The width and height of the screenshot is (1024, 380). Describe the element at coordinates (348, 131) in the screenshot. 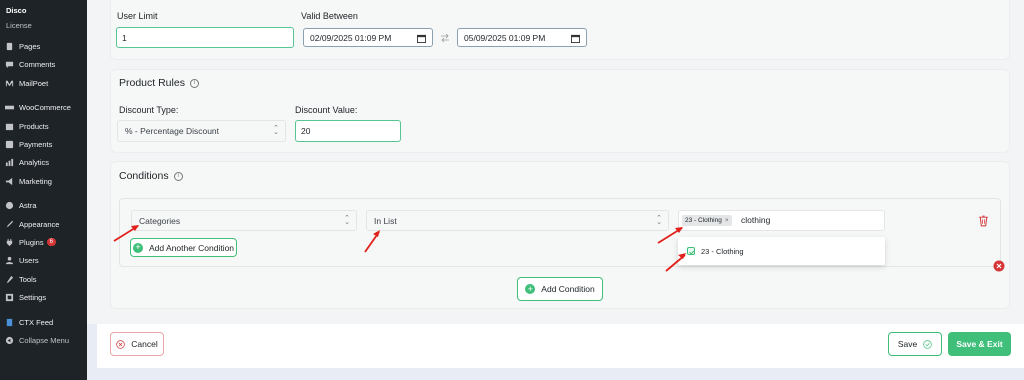

I see `discount-value-input: 20` at that location.